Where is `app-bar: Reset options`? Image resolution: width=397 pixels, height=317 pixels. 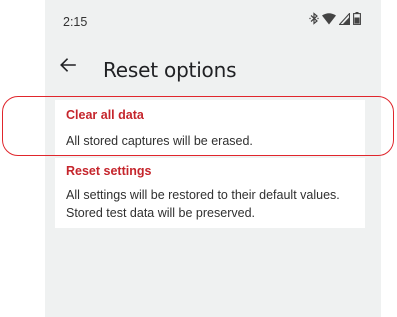 app-bar: Reset options is located at coordinates (213, 68).